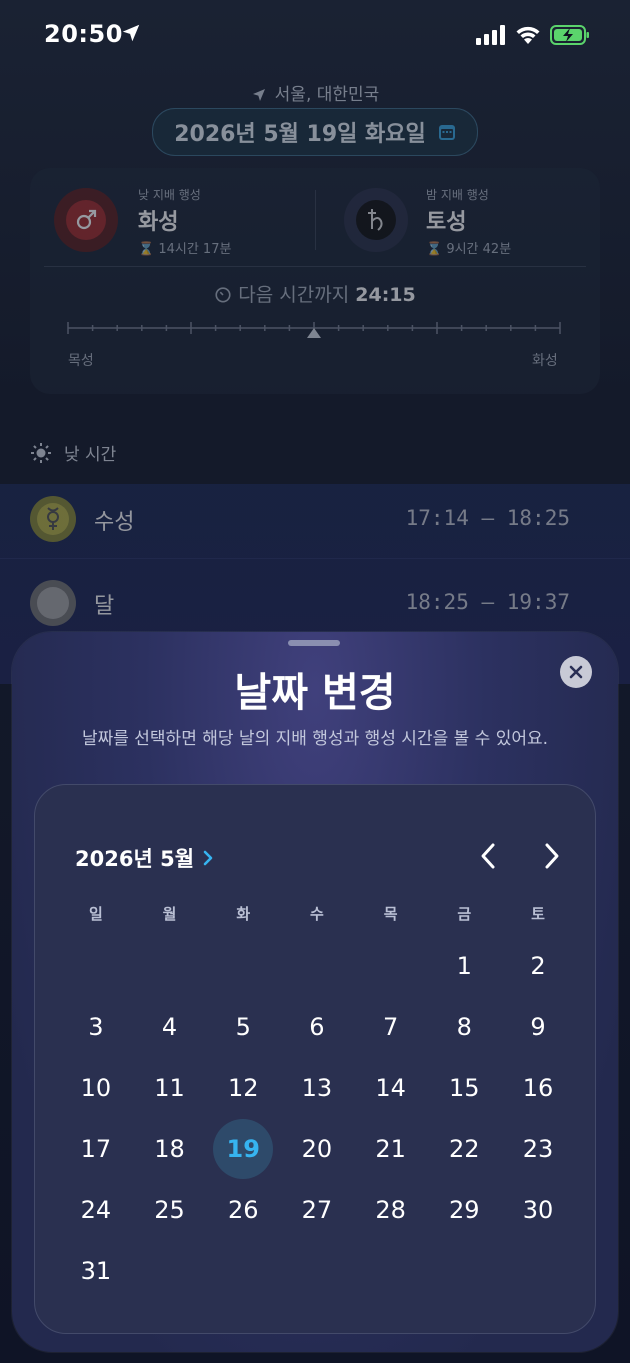  Describe the element at coordinates (315, 36) in the screenshot. I see `status-bar: 20:50` at that location.